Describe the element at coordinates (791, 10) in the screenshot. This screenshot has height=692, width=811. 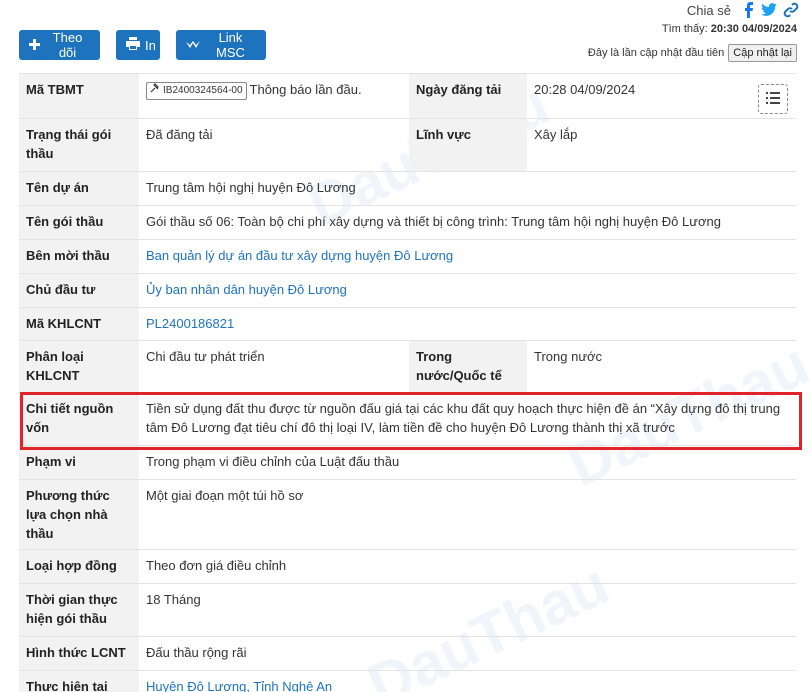
I see `link-icon` at that location.